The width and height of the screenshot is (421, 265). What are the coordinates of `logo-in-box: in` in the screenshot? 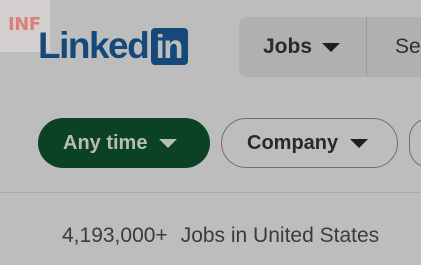 It's located at (170, 46).